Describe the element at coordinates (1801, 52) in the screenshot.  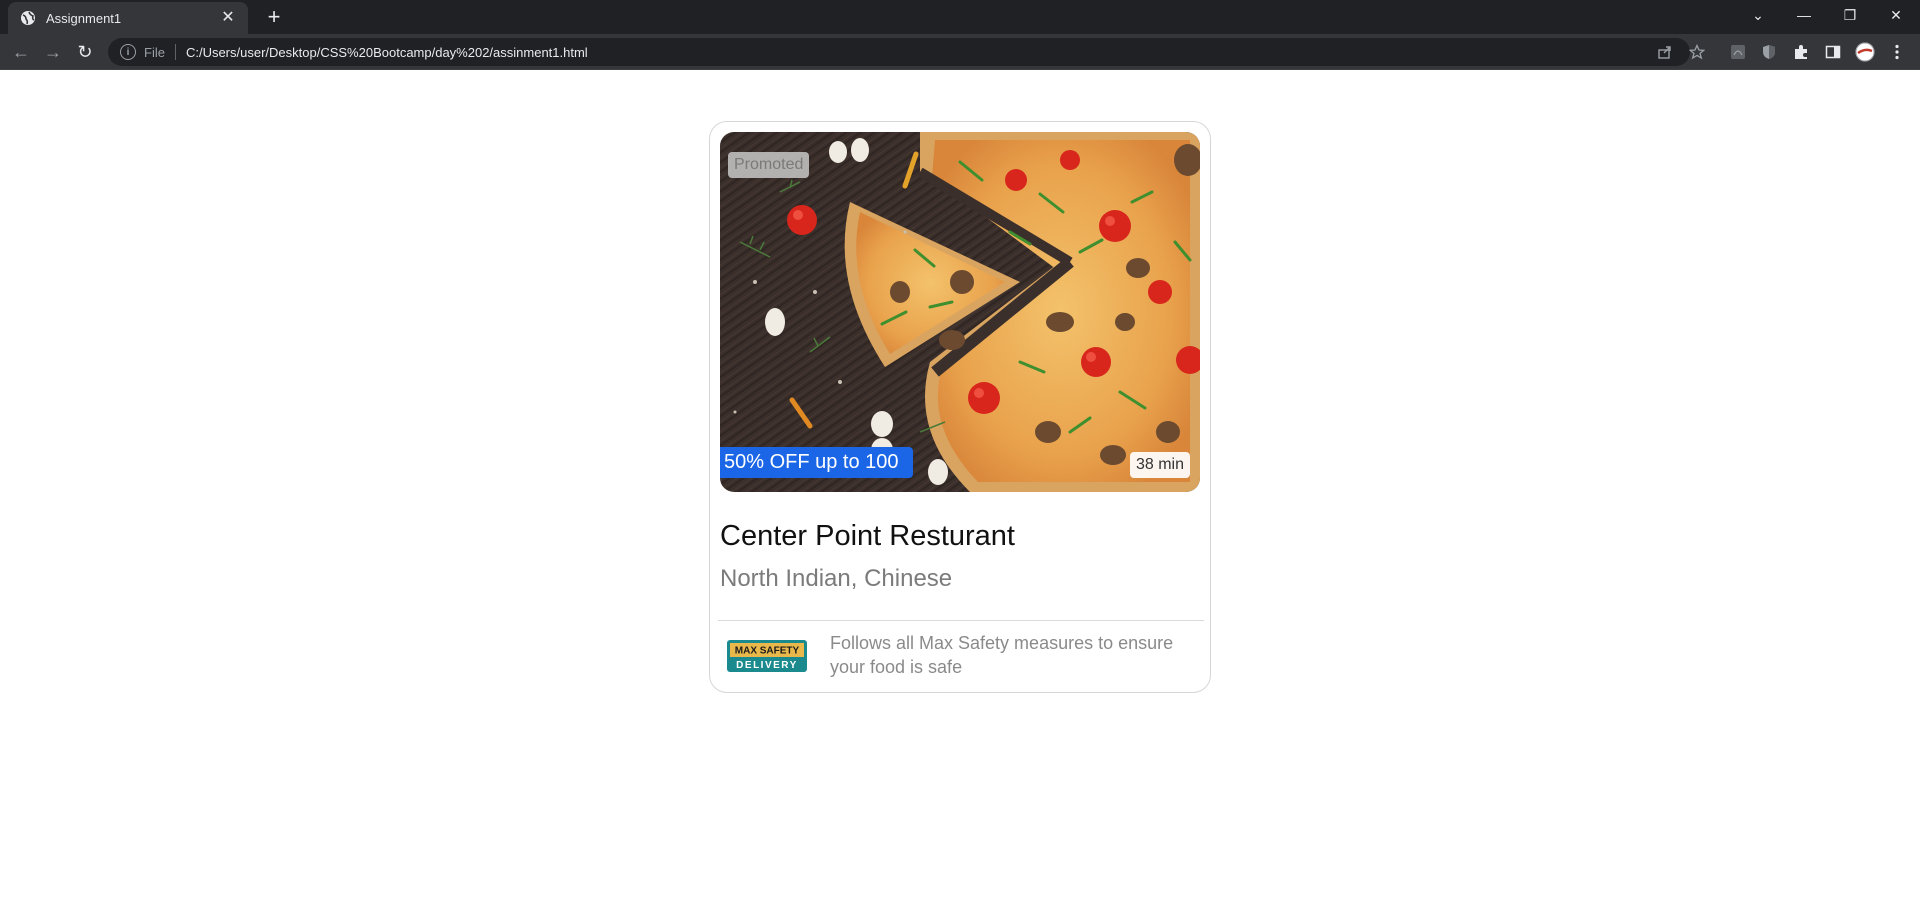
I see `puzzle-extensions-icon` at that location.